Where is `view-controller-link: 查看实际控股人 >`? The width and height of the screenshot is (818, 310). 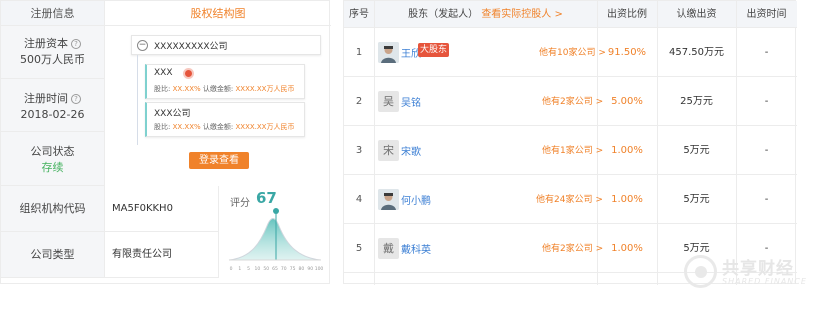
view-controller-link: 查看实际控股人 > is located at coordinates (522, 14).